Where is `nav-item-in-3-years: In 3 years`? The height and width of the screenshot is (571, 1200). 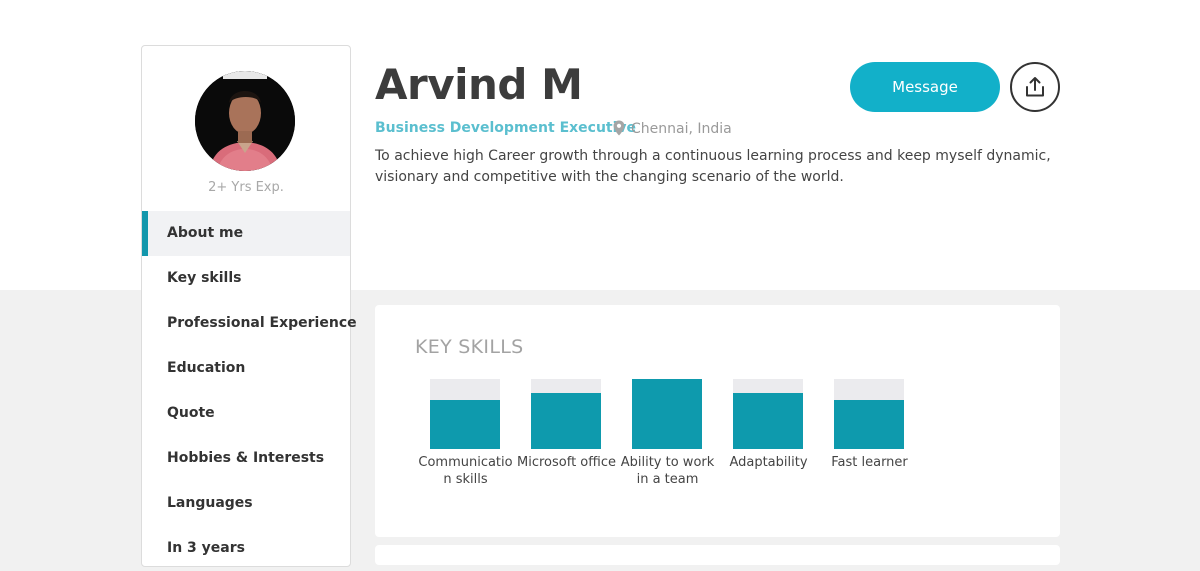
nav-item-in-3-years: In 3 years is located at coordinates (246, 548).